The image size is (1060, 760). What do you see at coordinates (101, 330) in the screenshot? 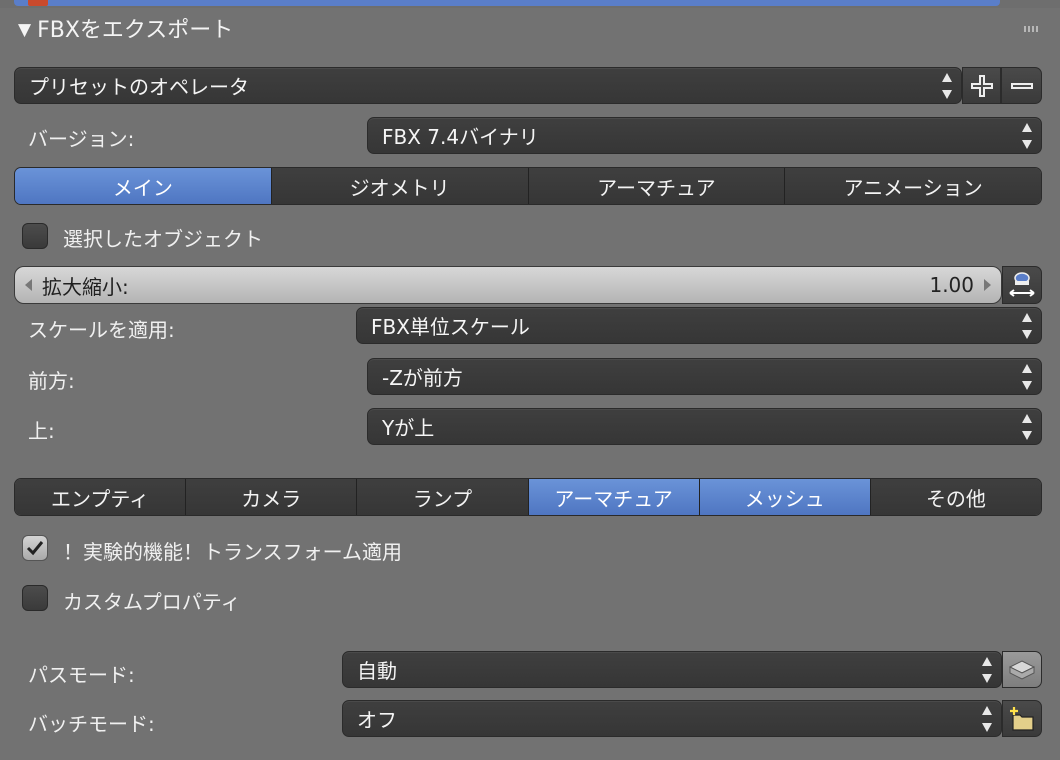
I see `apply-scaling-label: スケールを適用:` at bounding box center [101, 330].